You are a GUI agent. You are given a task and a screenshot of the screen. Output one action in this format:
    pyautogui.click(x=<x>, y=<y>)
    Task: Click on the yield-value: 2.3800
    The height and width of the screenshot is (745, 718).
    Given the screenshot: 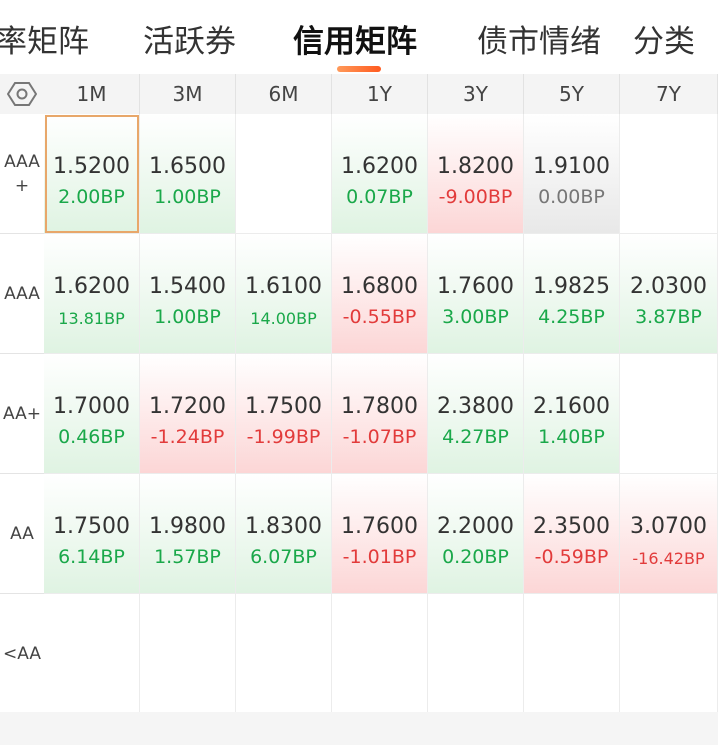 What is the action you would take?
    pyautogui.click(x=475, y=406)
    